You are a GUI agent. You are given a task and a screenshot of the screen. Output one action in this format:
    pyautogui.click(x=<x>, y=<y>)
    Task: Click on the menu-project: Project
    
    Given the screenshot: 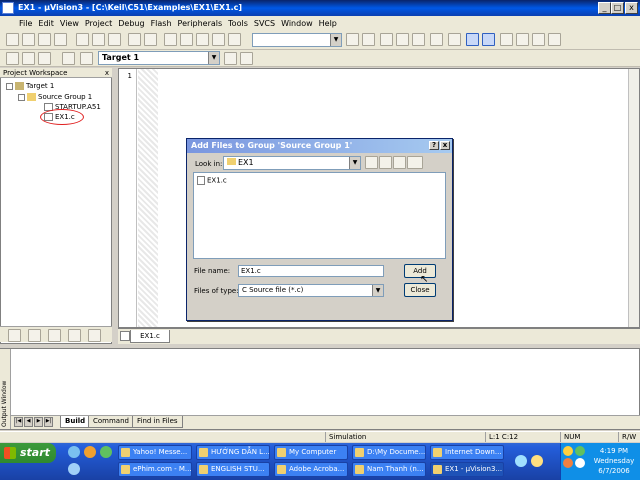 What is the action you would take?
    pyautogui.click(x=98, y=23)
    